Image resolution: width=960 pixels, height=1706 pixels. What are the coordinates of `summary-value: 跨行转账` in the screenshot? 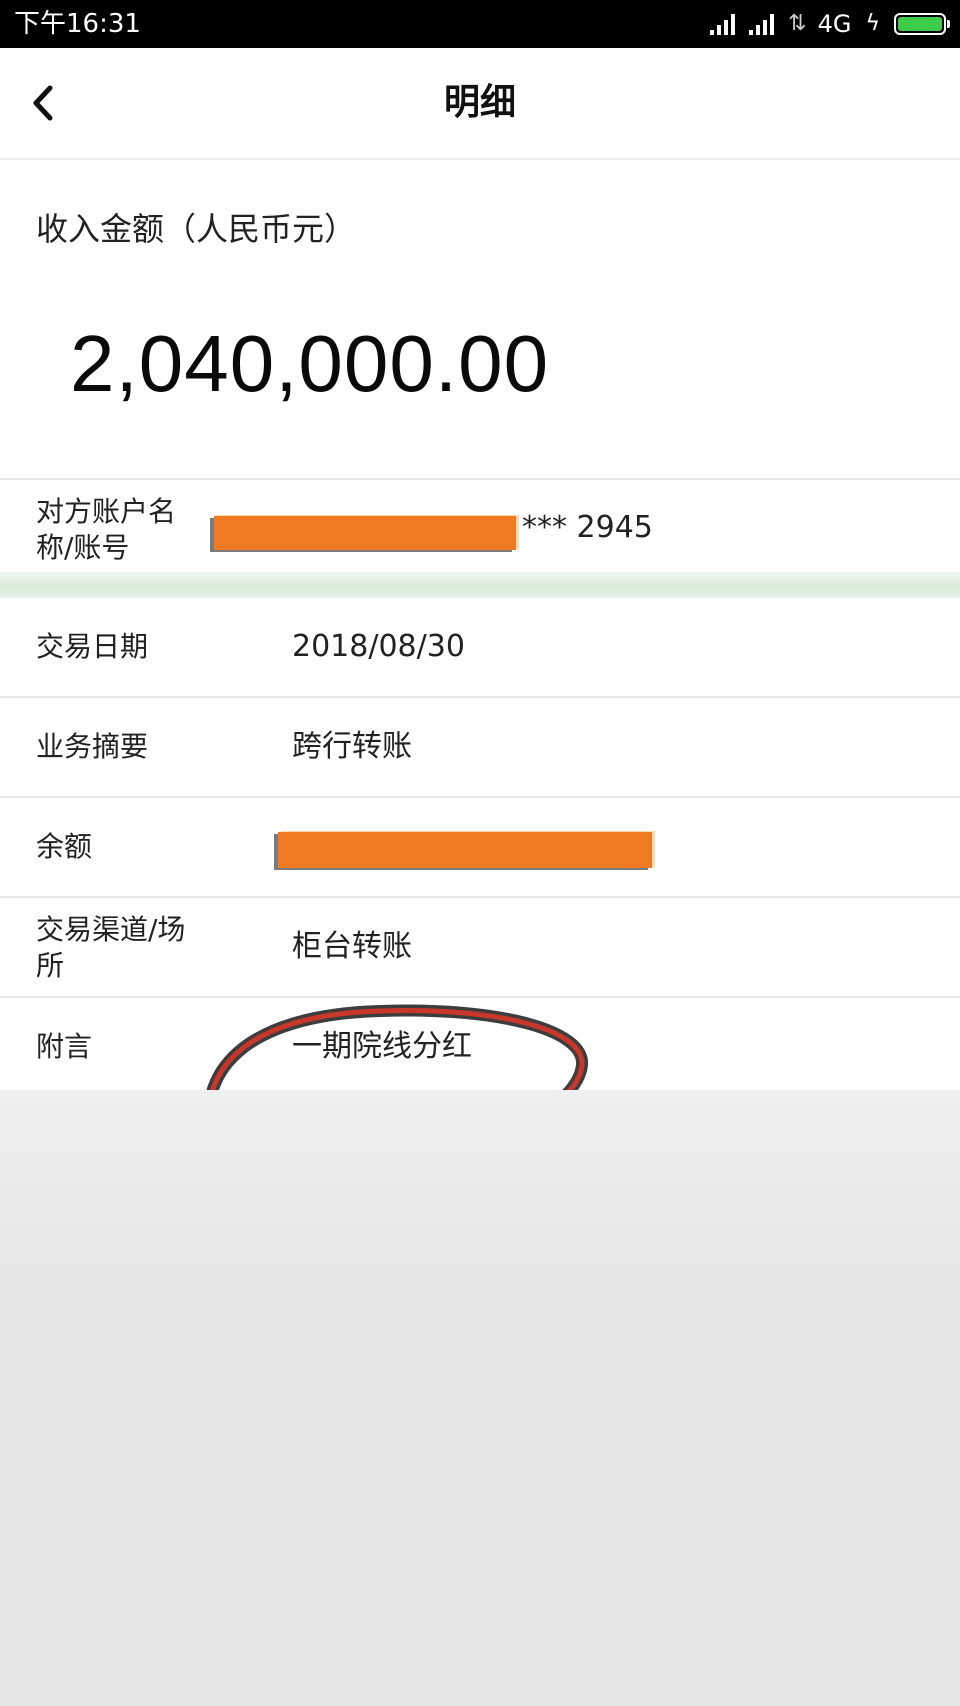 It's located at (352, 746).